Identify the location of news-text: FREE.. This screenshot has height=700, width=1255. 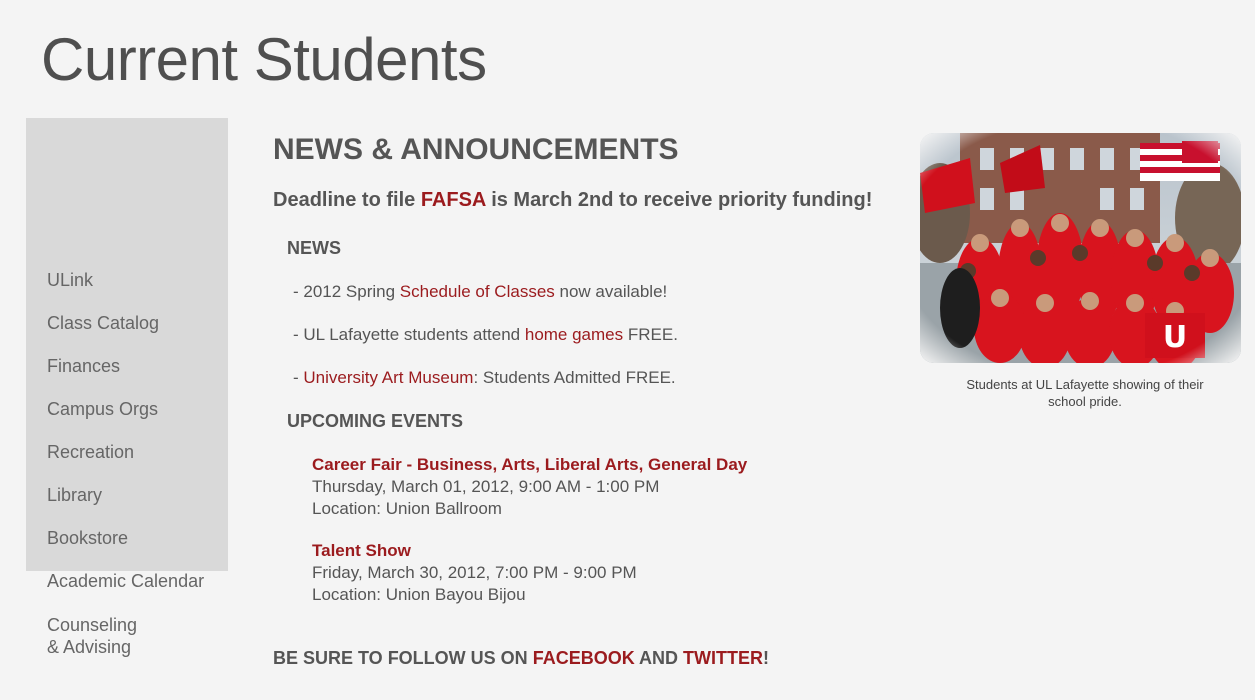
(650, 334).